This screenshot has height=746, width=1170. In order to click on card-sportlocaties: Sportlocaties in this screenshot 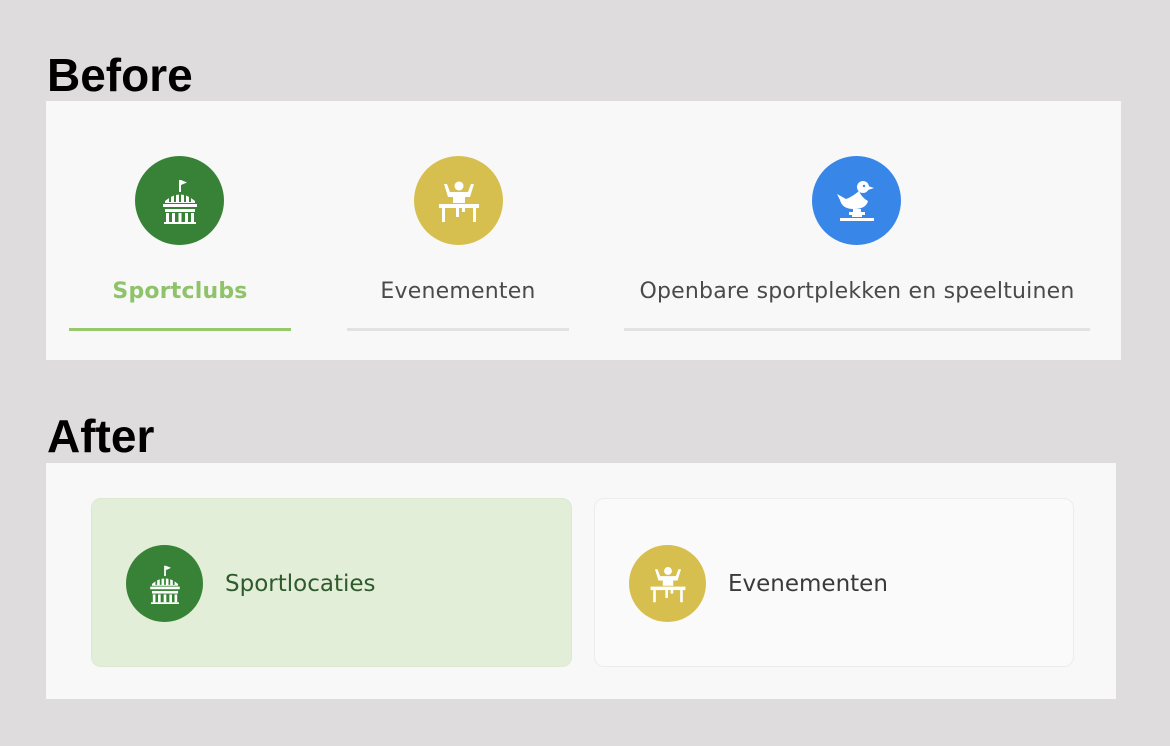, I will do `click(331, 582)`.